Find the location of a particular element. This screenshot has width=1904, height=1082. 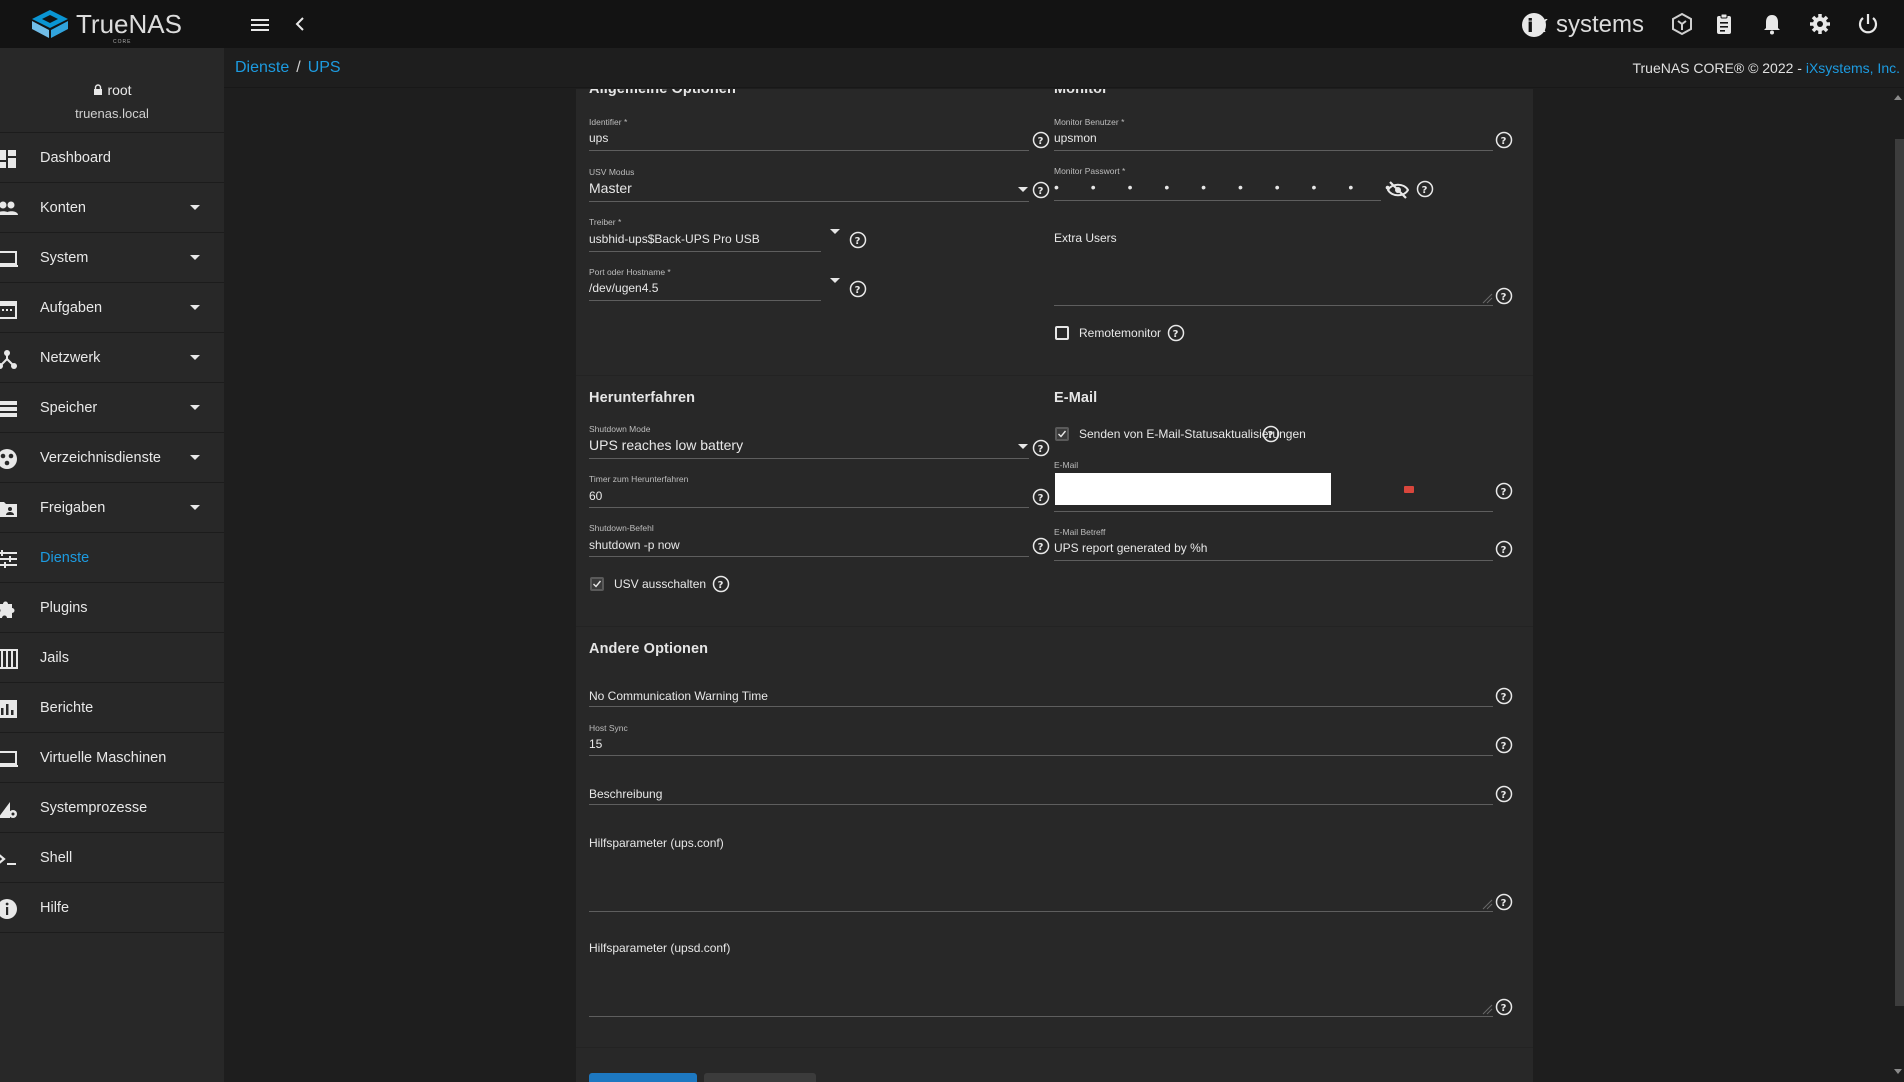

email-input is located at coordinates (1193, 489).